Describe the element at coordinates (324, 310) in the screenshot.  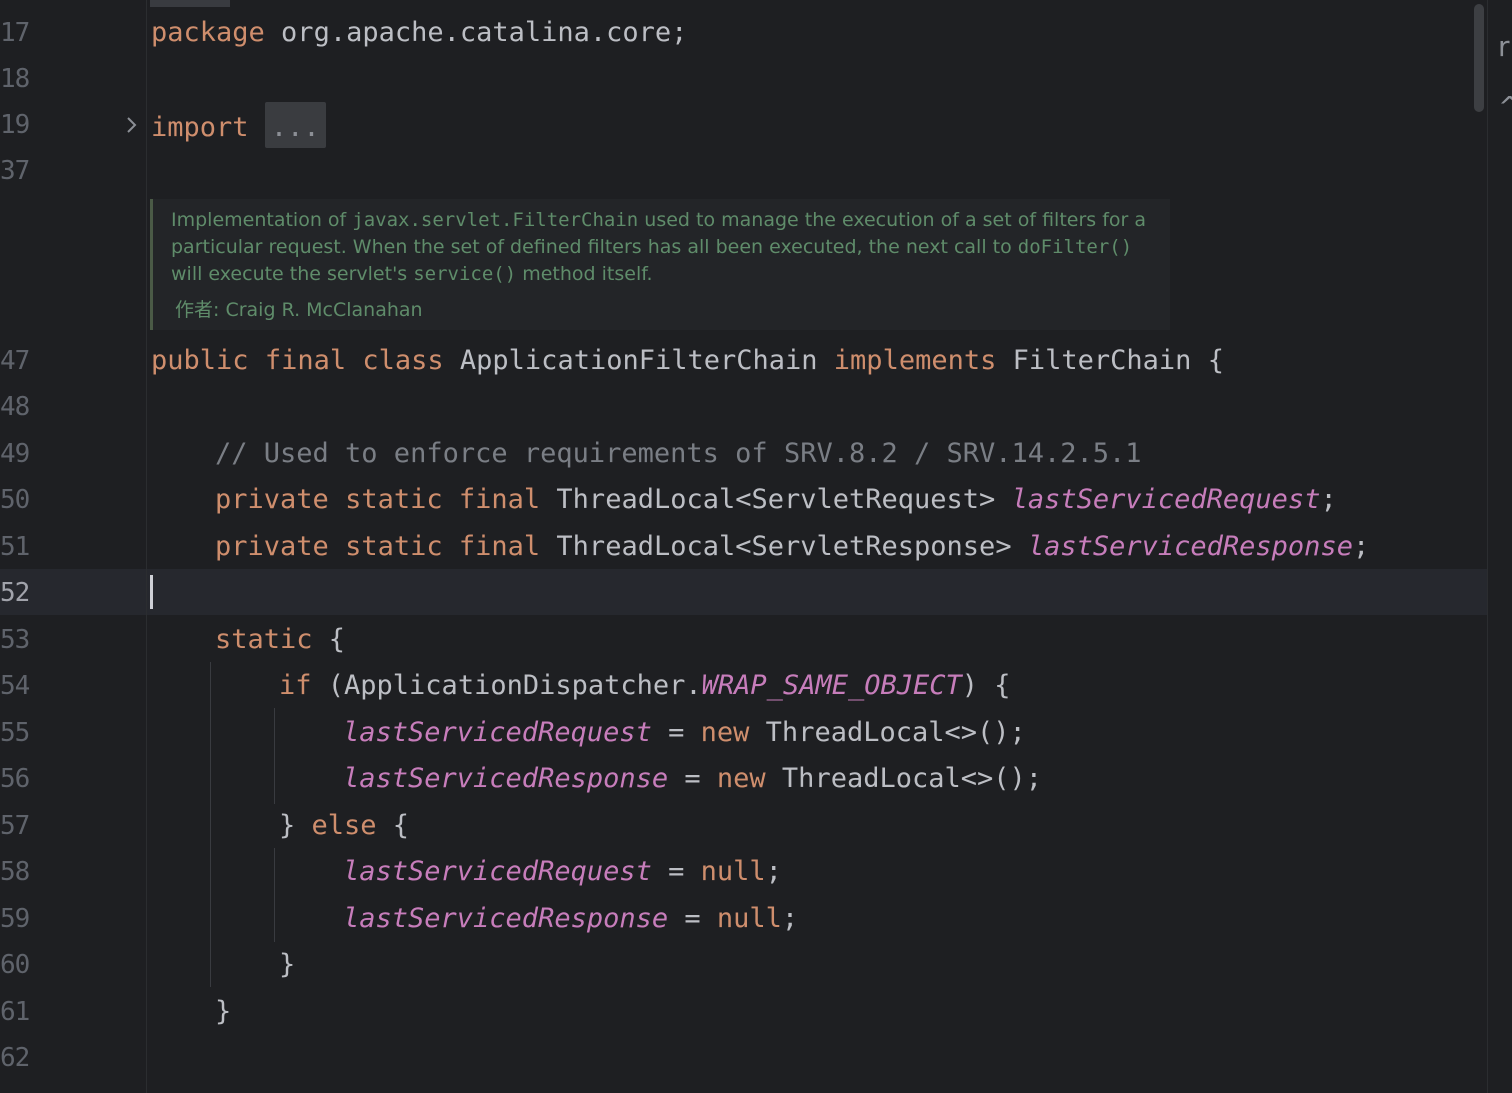
I see `author-name: Craig R. McClanahan` at that location.